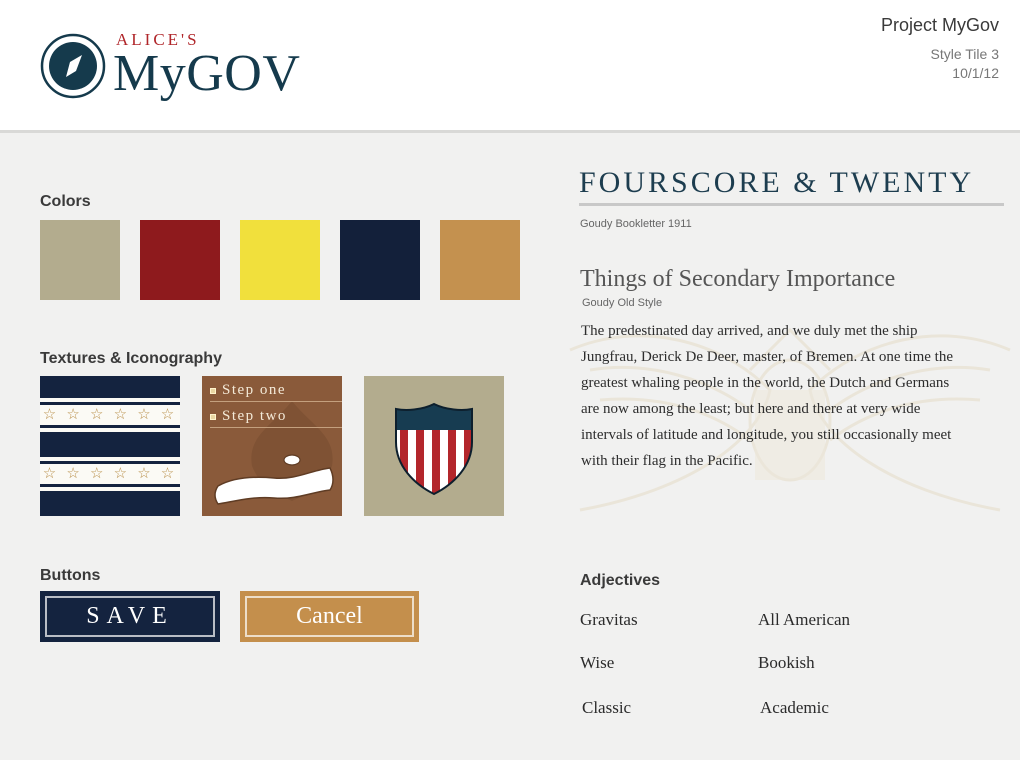 Image resolution: width=1020 pixels, height=760 pixels. I want to click on save-button: SAVE, so click(130, 616).